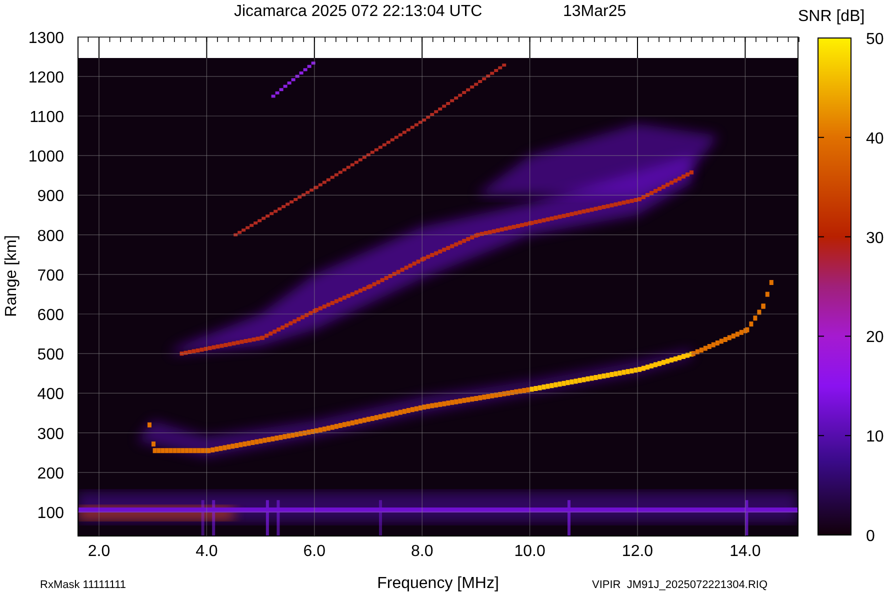  I want to click on colorbar-tick-label: 0, so click(870, 536).